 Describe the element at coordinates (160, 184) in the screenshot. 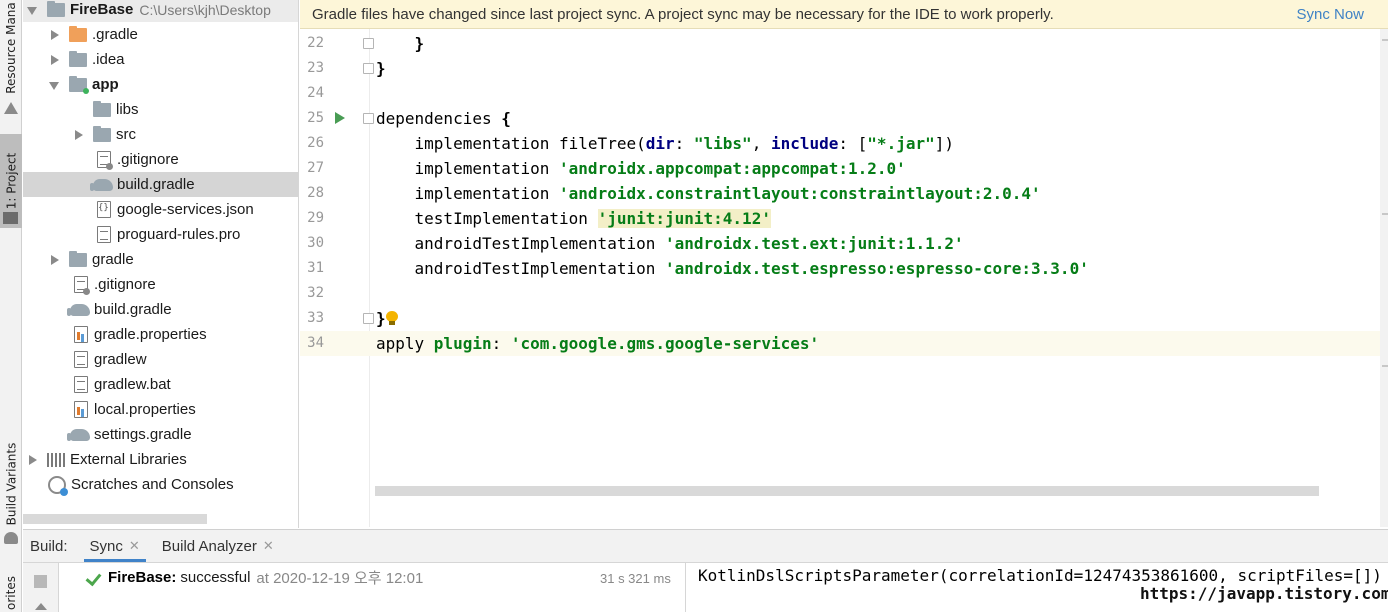

I see `tree-item-app-build-gradle: build.gradle` at that location.